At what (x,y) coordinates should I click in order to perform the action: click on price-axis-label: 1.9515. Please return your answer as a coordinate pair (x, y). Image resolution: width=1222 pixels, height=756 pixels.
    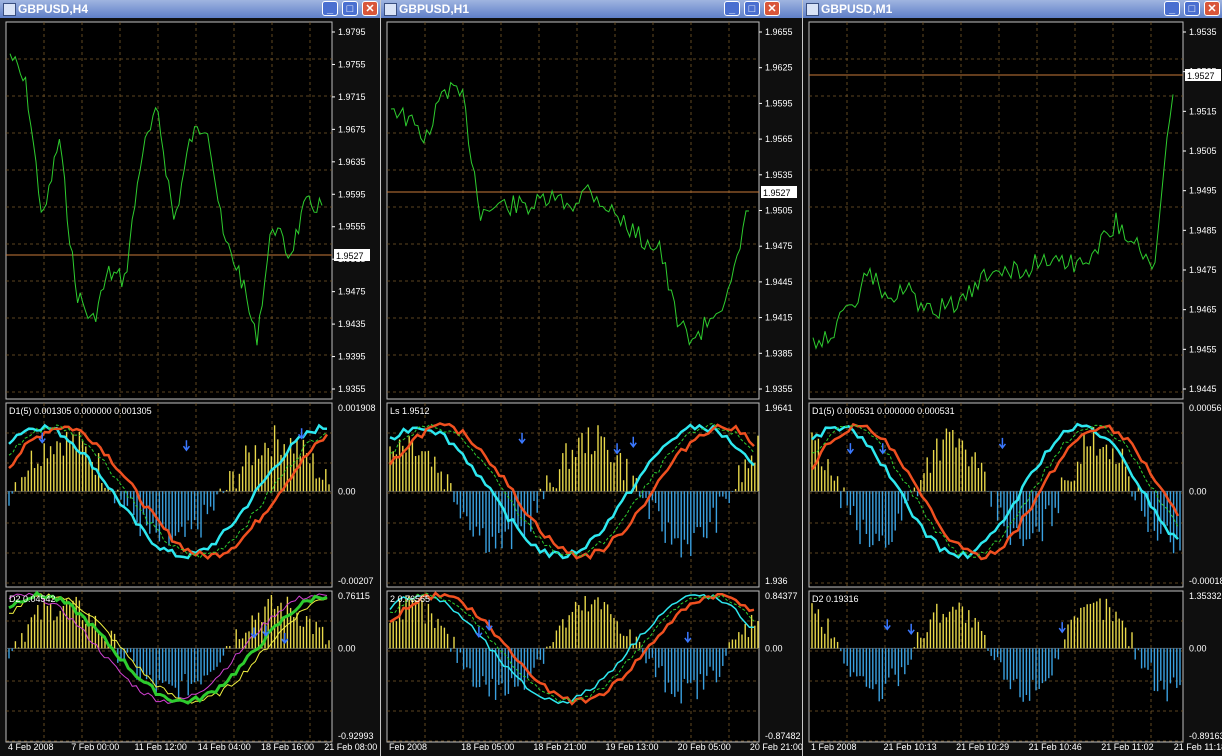
    Looking at the image, I should click on (1203, 111).